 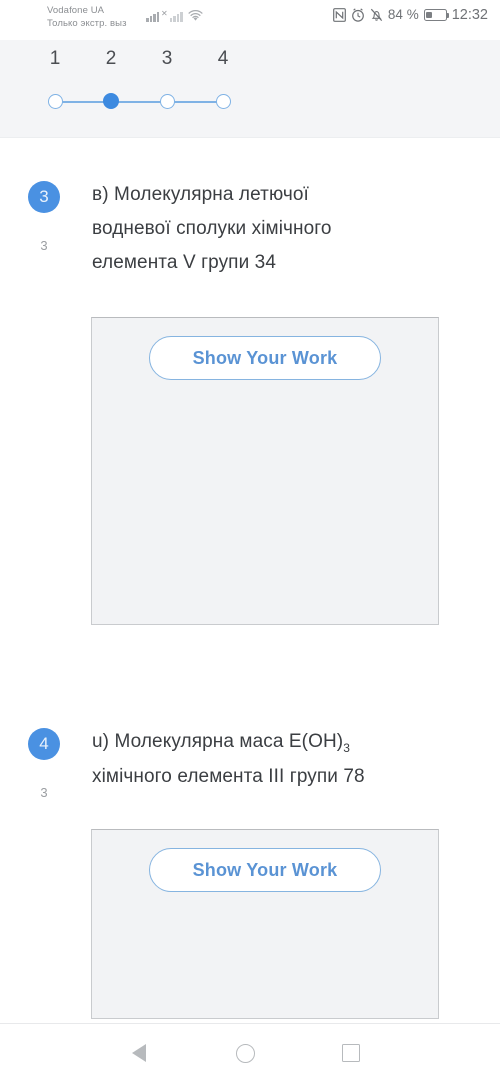 I want to click on wifi-icon, so click(x=195, y=15).